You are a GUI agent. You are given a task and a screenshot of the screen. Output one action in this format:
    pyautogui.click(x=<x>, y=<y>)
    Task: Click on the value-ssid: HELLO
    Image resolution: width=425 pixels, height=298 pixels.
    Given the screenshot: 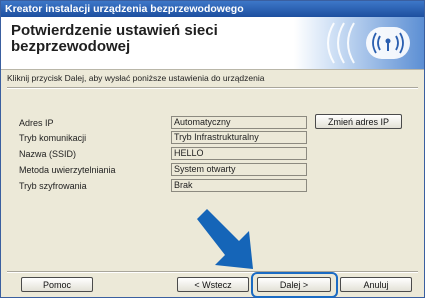 What is the action you would take?
    pyautogui.click(x=239, y=153)
    